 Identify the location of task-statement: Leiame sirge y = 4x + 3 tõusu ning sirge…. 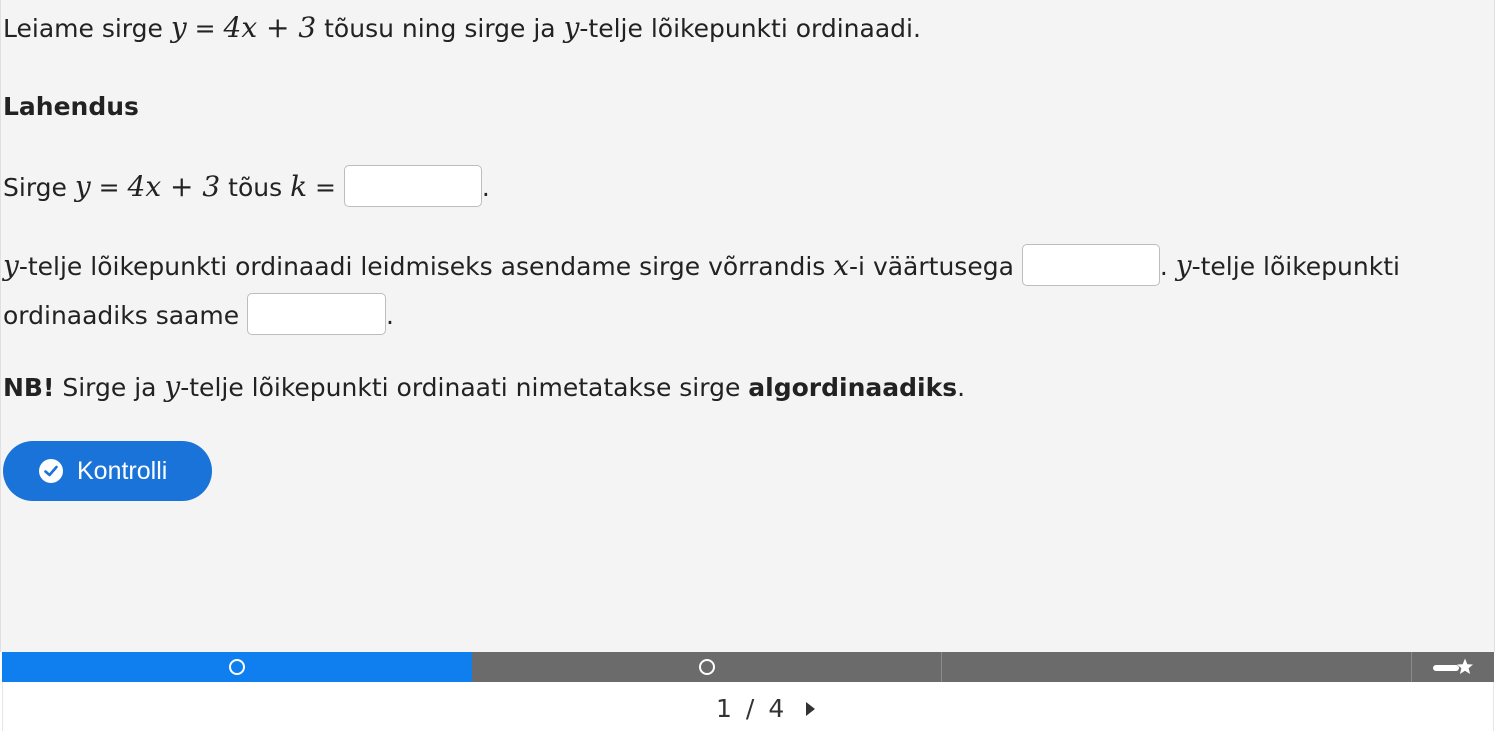
(462, 27).